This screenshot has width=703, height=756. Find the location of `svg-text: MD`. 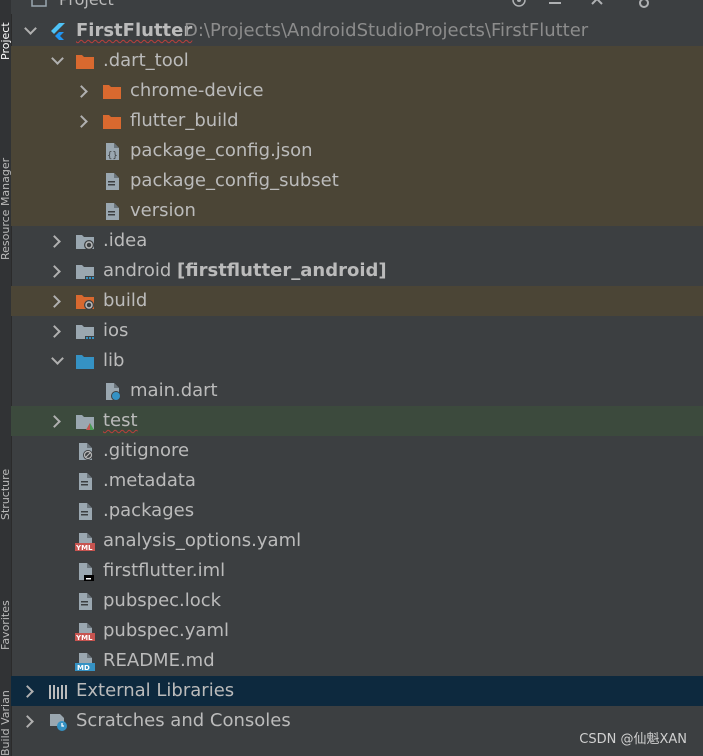

svg-text: MD is located at coordinates (83, 667).